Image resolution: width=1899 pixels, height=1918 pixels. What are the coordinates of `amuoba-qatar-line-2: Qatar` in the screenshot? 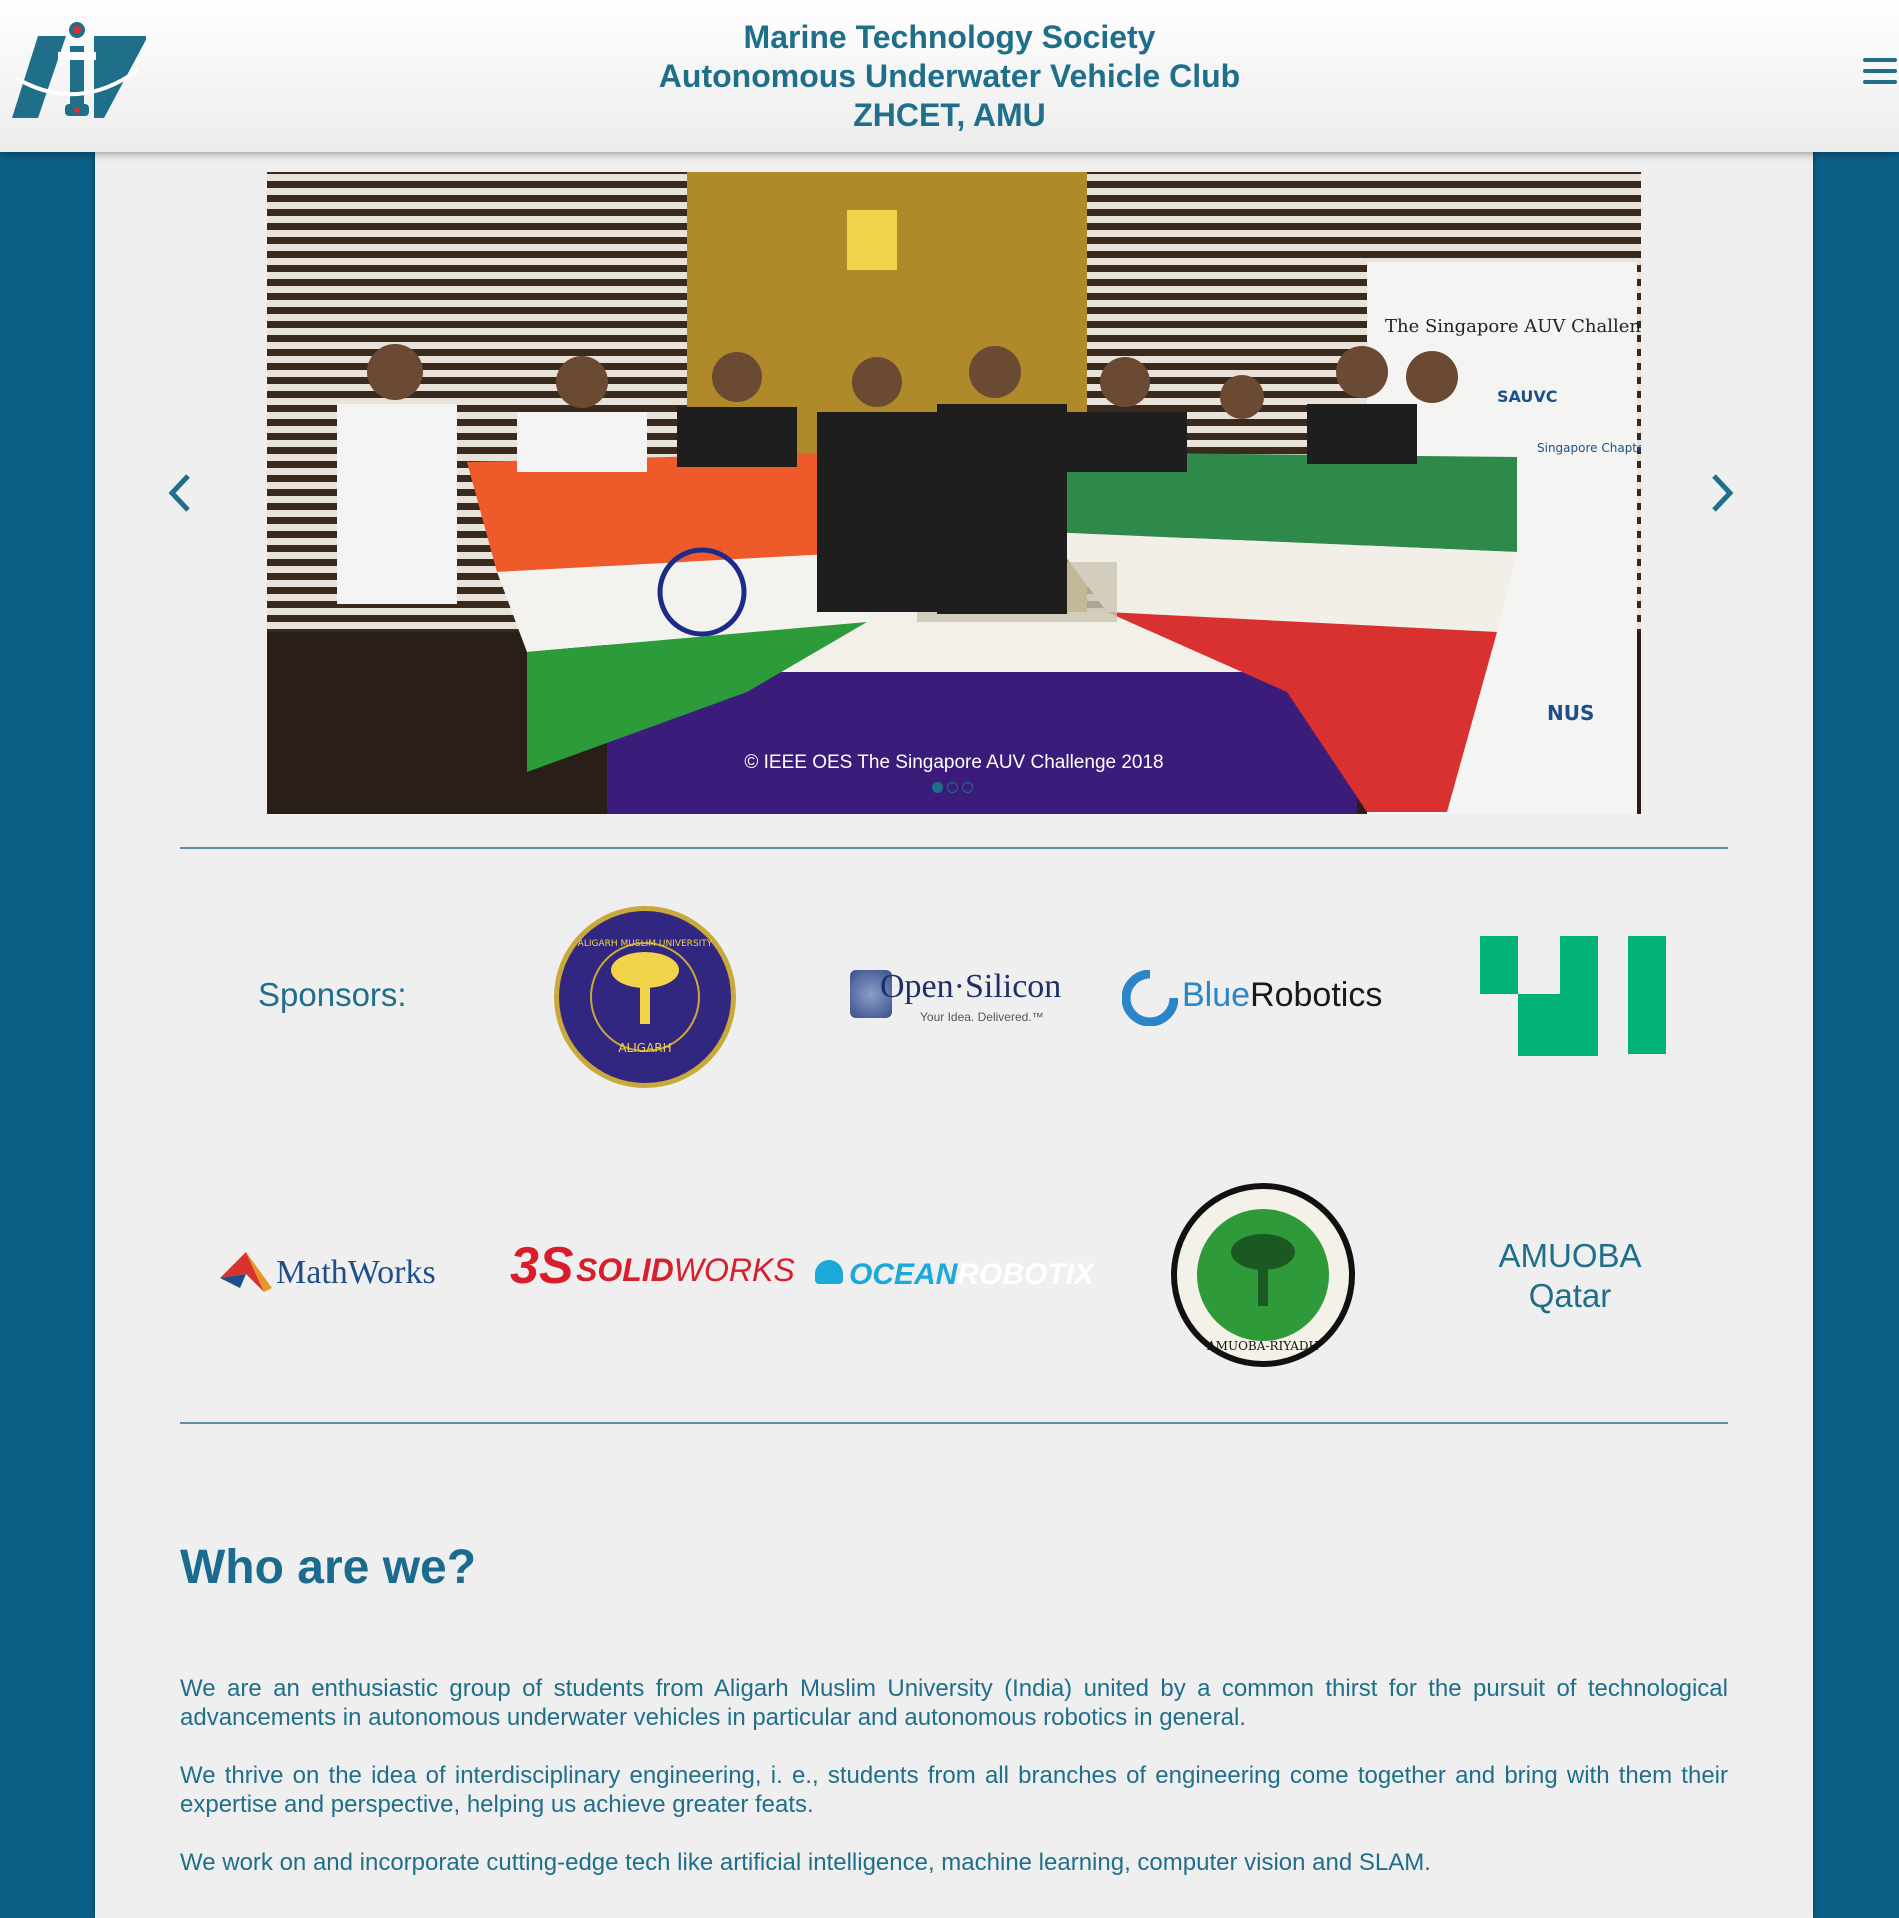 It's located at (1570, 1295).